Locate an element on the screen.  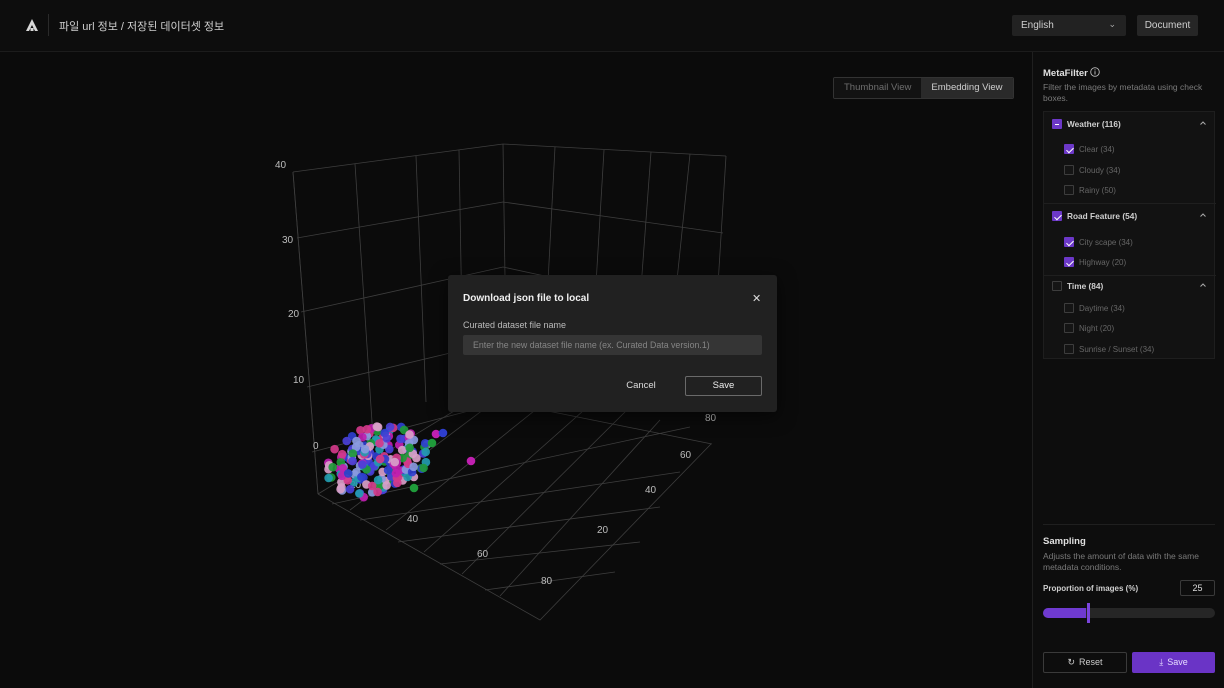
sampling-divider is located at coordinates (1129, 524).